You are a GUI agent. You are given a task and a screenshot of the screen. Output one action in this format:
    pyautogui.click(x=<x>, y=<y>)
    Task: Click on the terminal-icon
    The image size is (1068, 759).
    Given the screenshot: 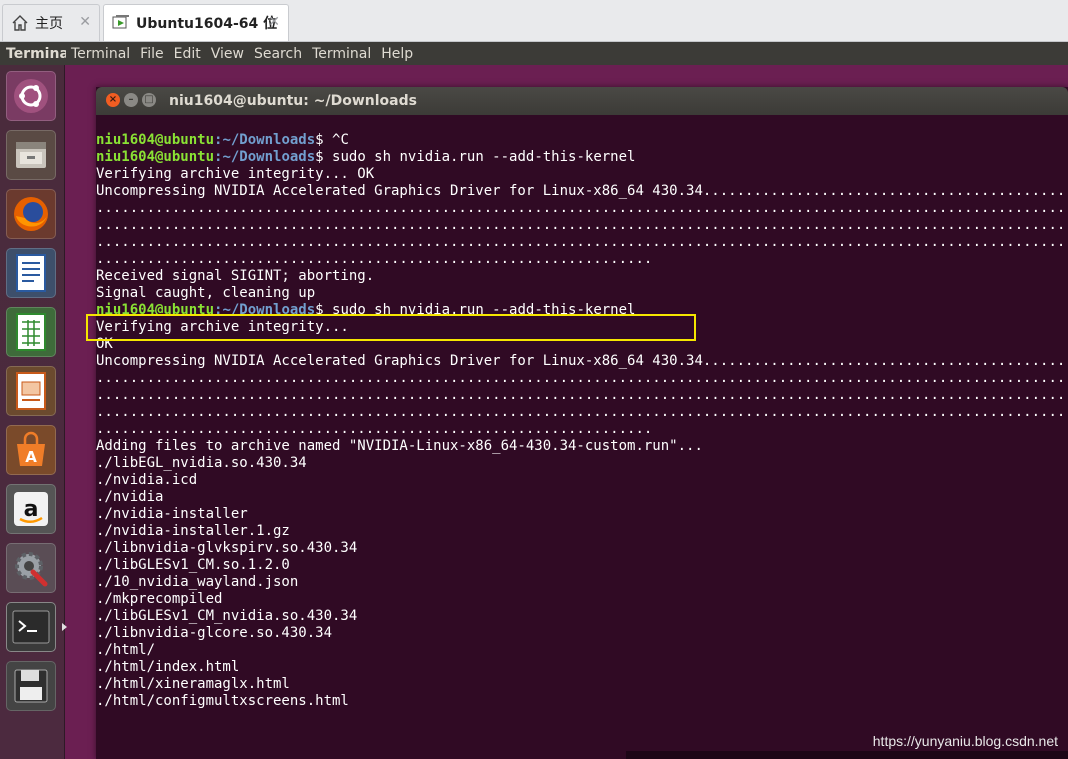 What is the action you would take?
    pyautogui.click(x=36, y=627)
    